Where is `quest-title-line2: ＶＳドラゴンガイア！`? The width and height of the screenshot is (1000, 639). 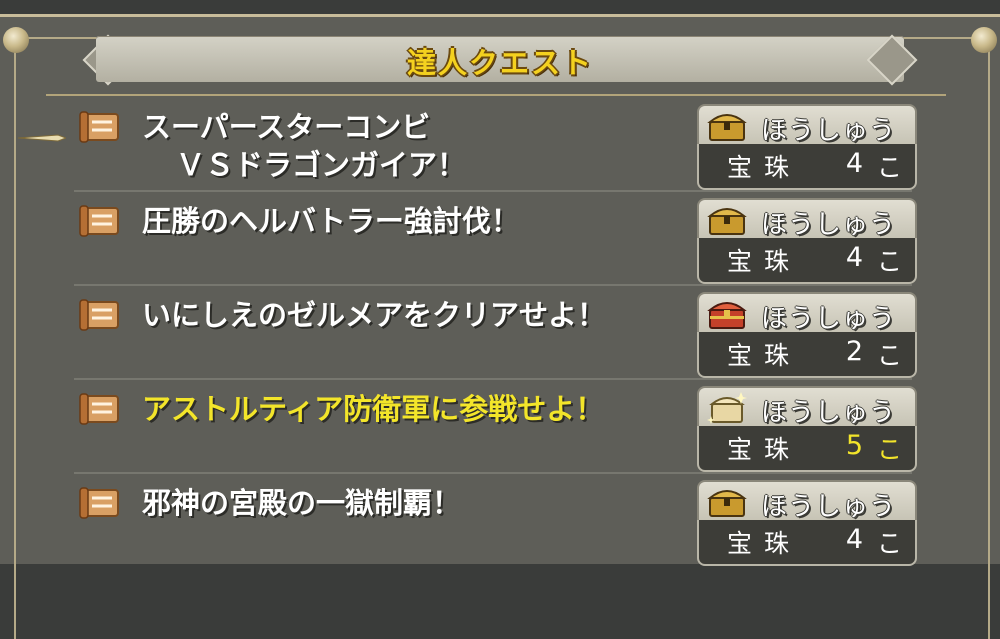 quest-title-line2: ＶＳドラゴンガイア！ is located at coordinates (321, 165).